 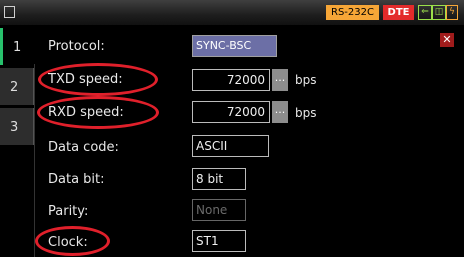 I want to click on parity-label: Parity:, so click(x=68, y=211).